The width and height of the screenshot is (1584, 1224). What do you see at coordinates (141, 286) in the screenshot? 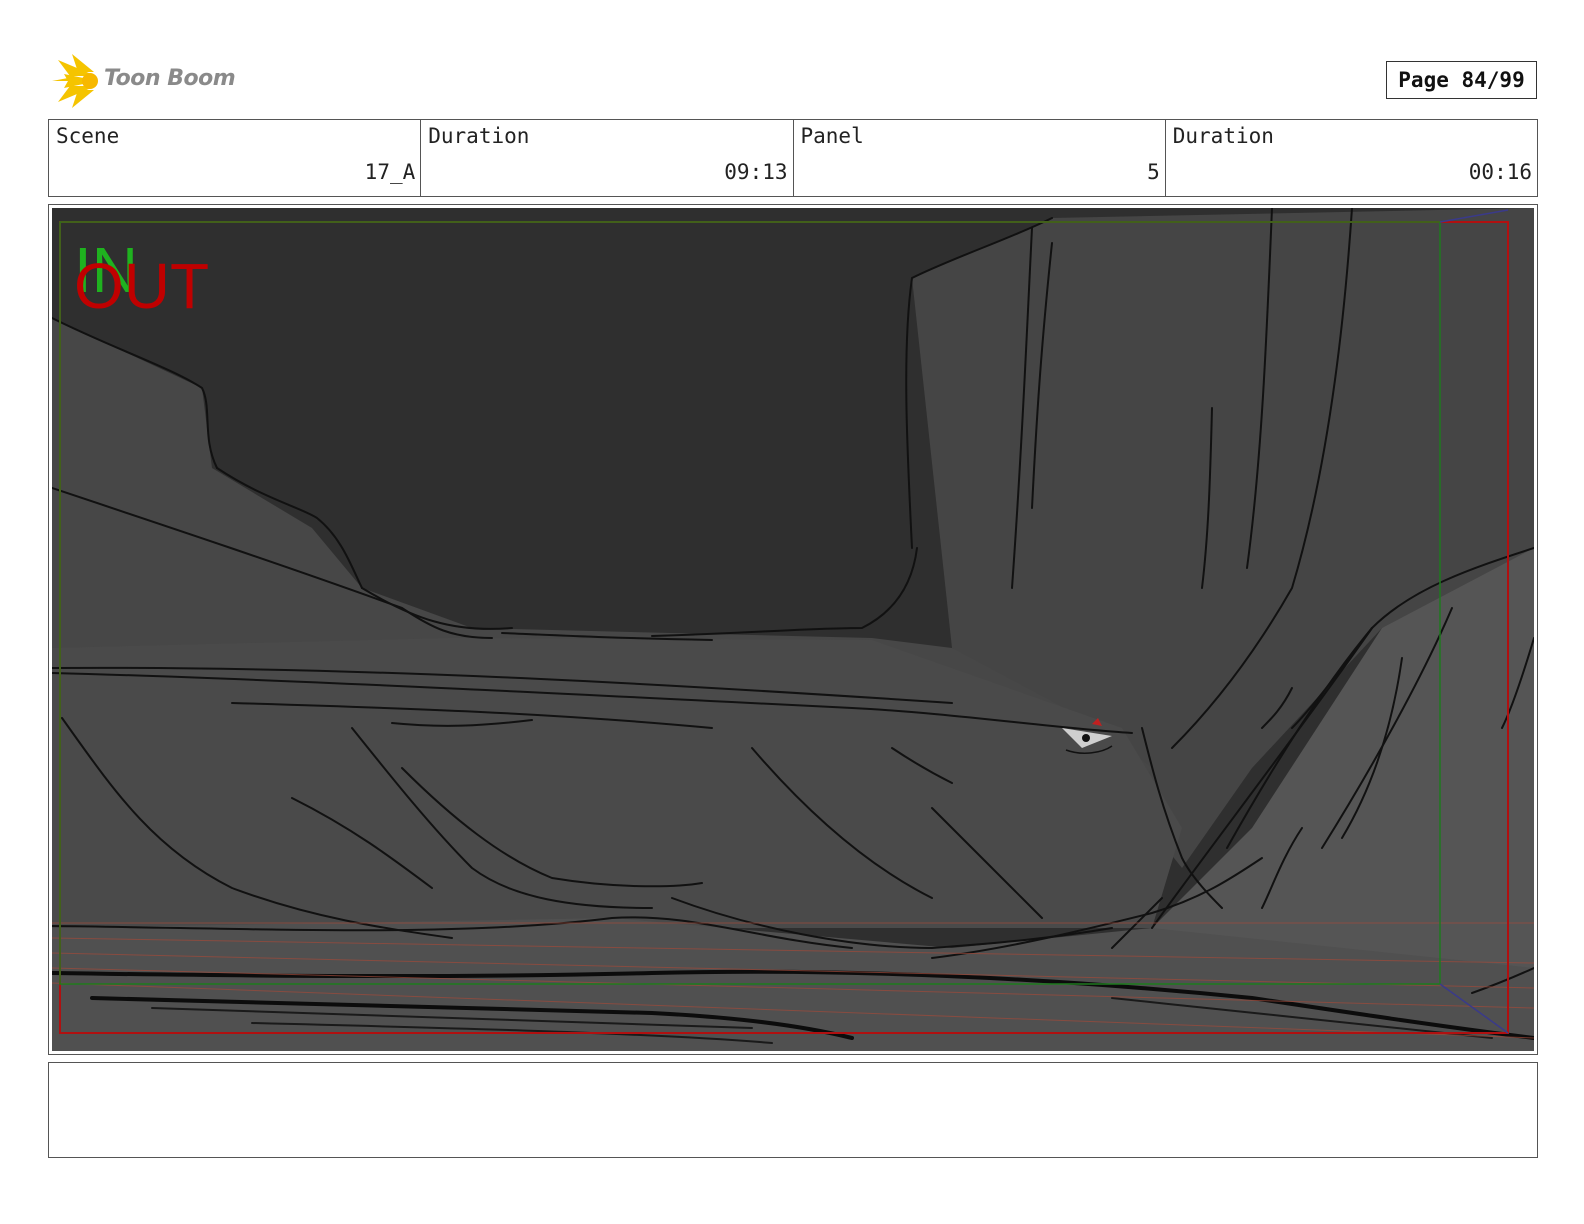
I see `out-marker: OUT` at bounding box center [141, 286].